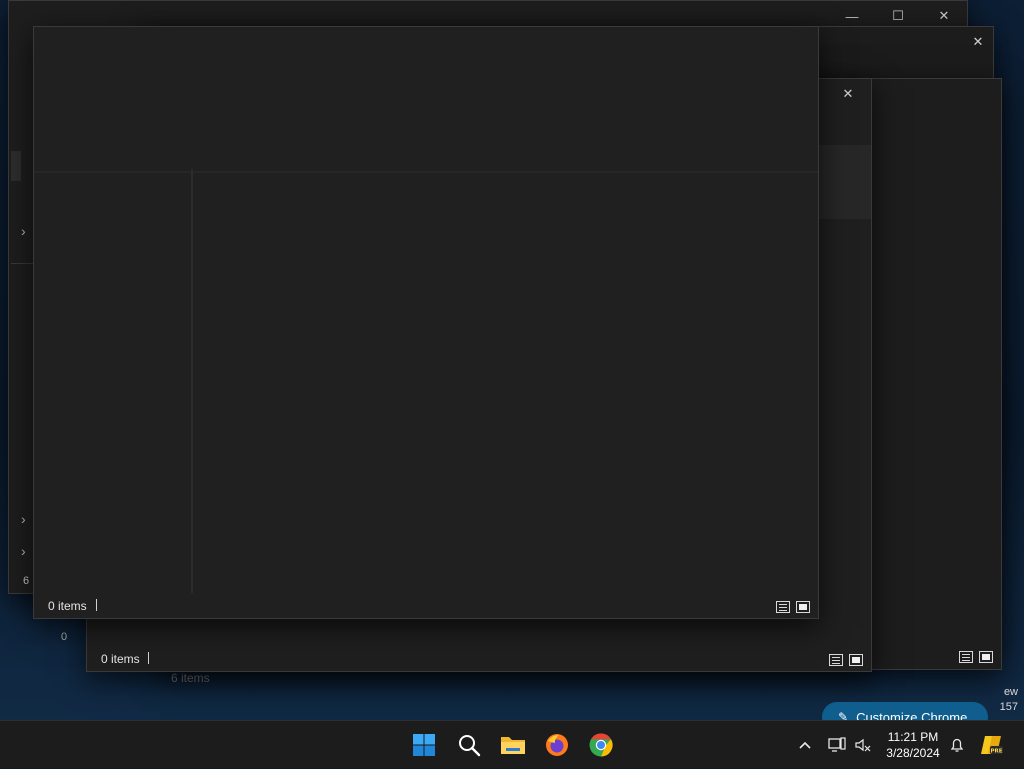  What do you see at coordinates (913, 753) in the screenshot?
I see `clock-date: 3/28/2024` at bounding box center [913, 753].